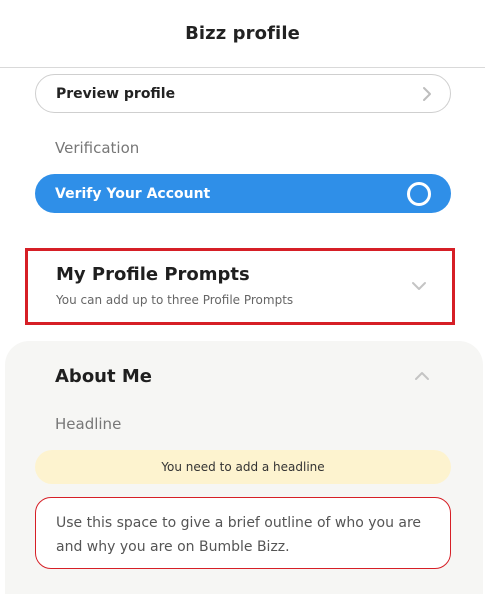 Image resolution: width=485 pixels, height=594 pixels. Describe the element at coordinates (427, 94) in the screenshot. I see `chevron-right-icon` at that location.